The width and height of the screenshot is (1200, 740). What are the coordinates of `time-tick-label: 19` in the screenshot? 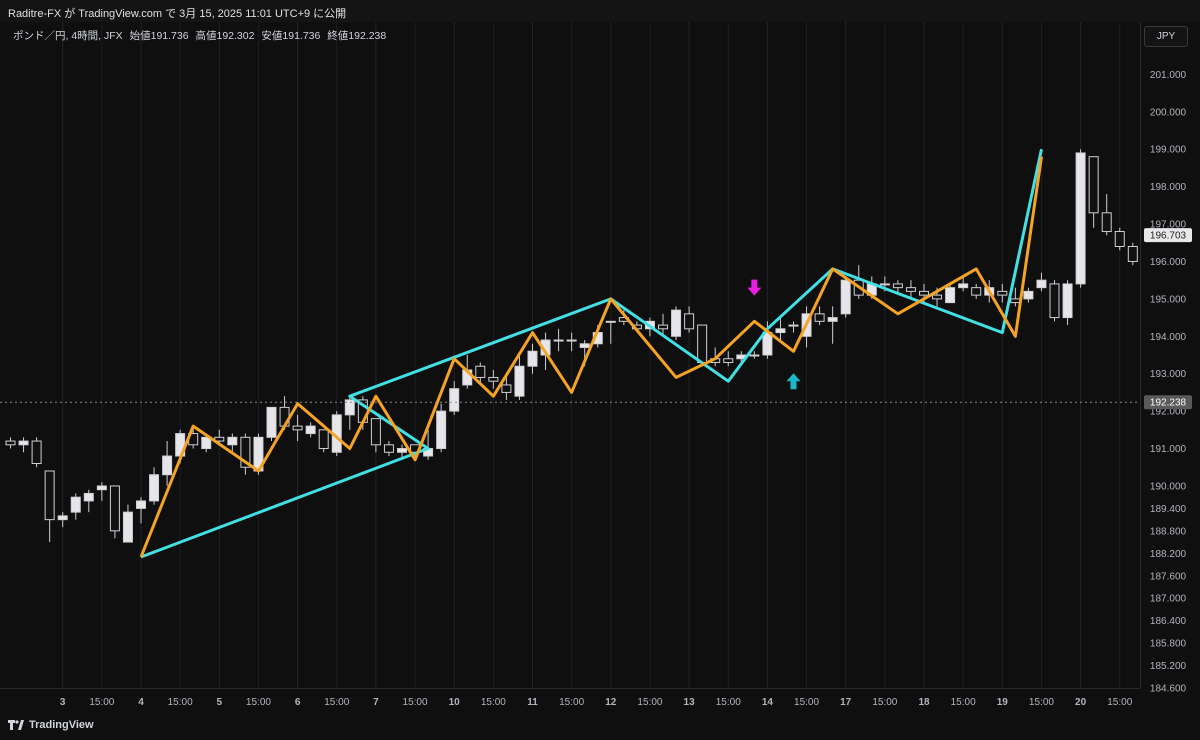 It's located at (1003, 702).